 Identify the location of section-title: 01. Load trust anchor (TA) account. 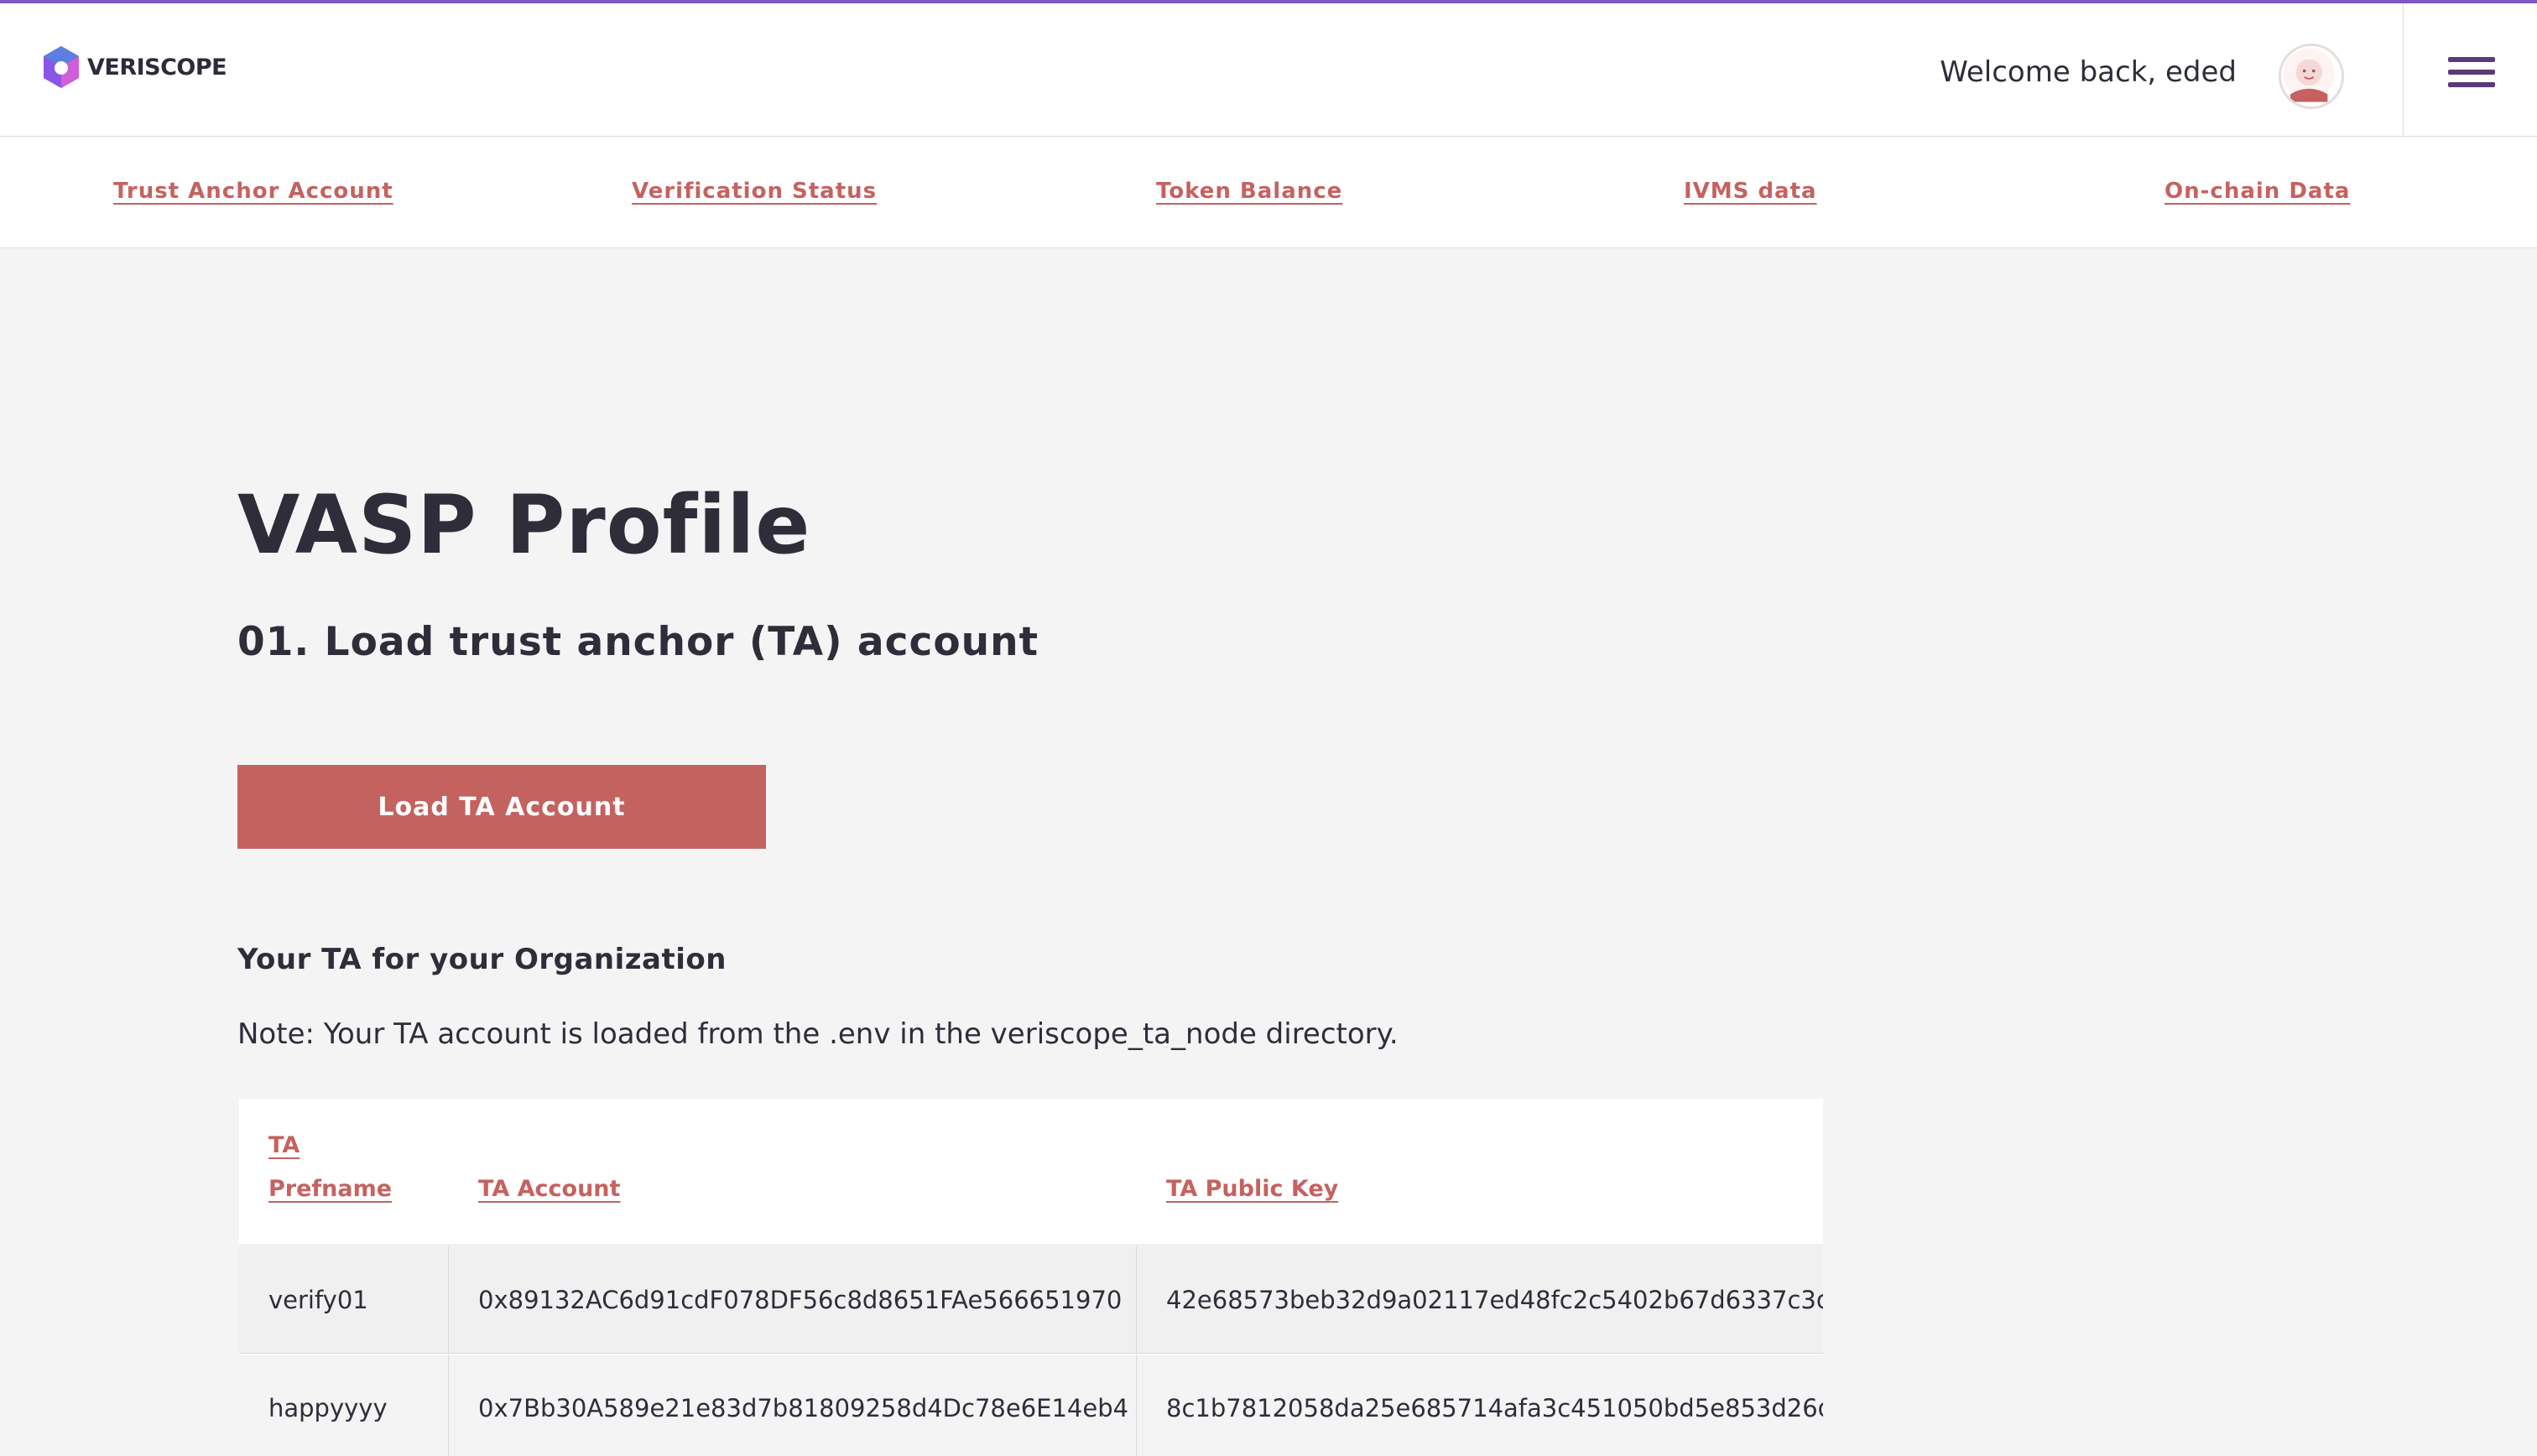
(638, 642).